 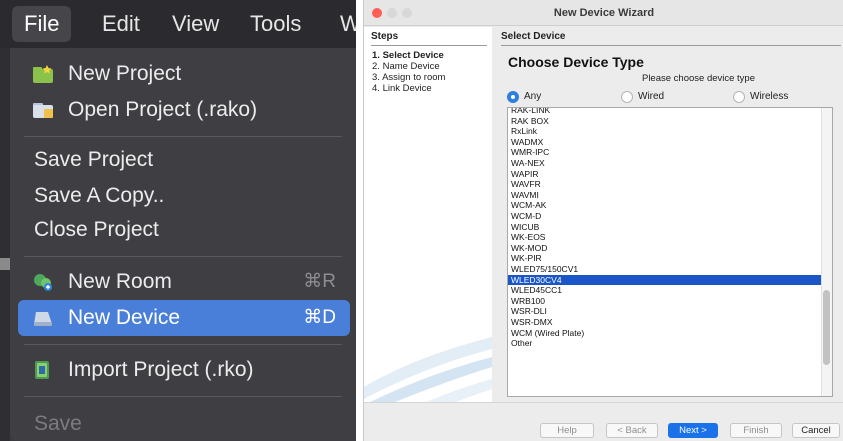 What do you see at coordinates (665, 216) in the screenshot?
I see `device-list-item: WCM-D` at bounding box center [665, 216].